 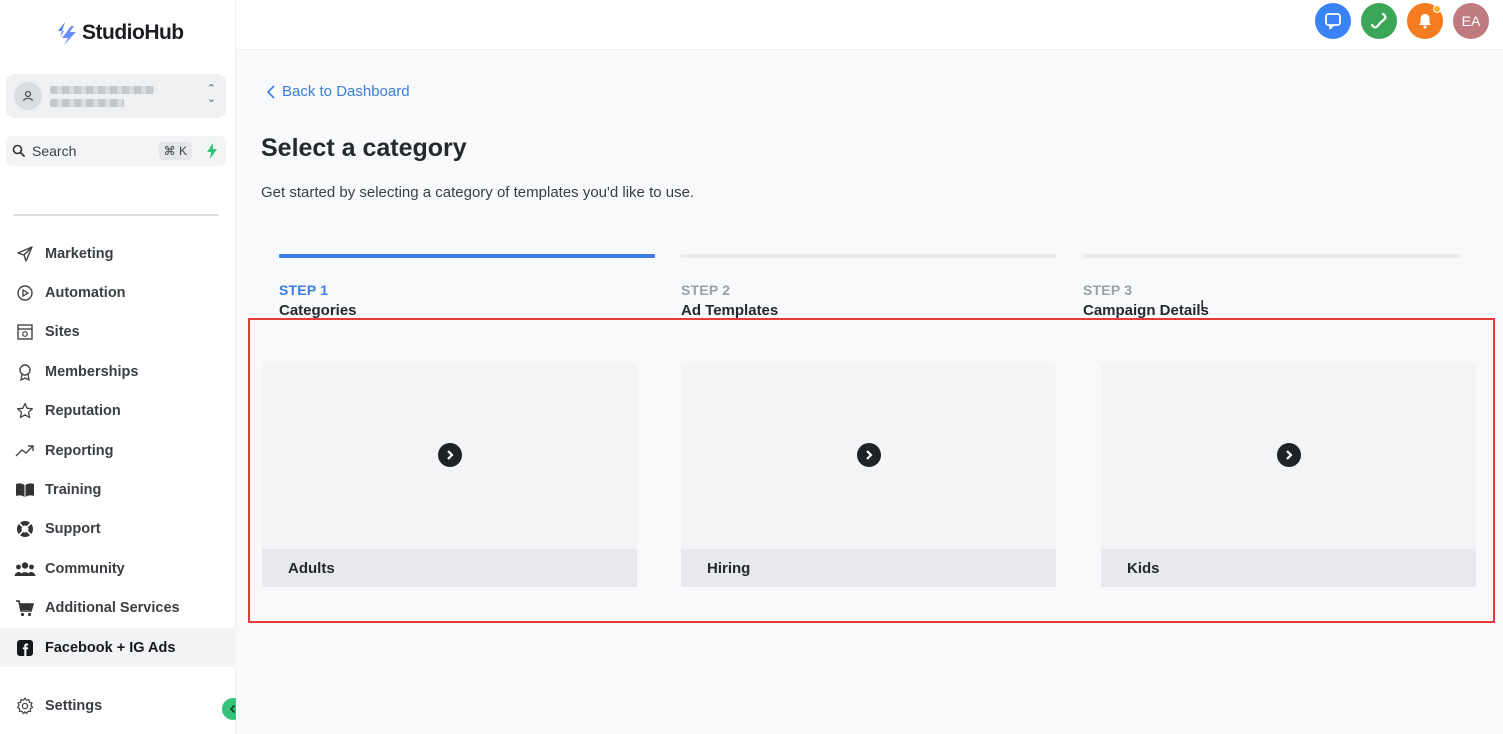 I want to click on gear-icon, so click(x=25, y=706).